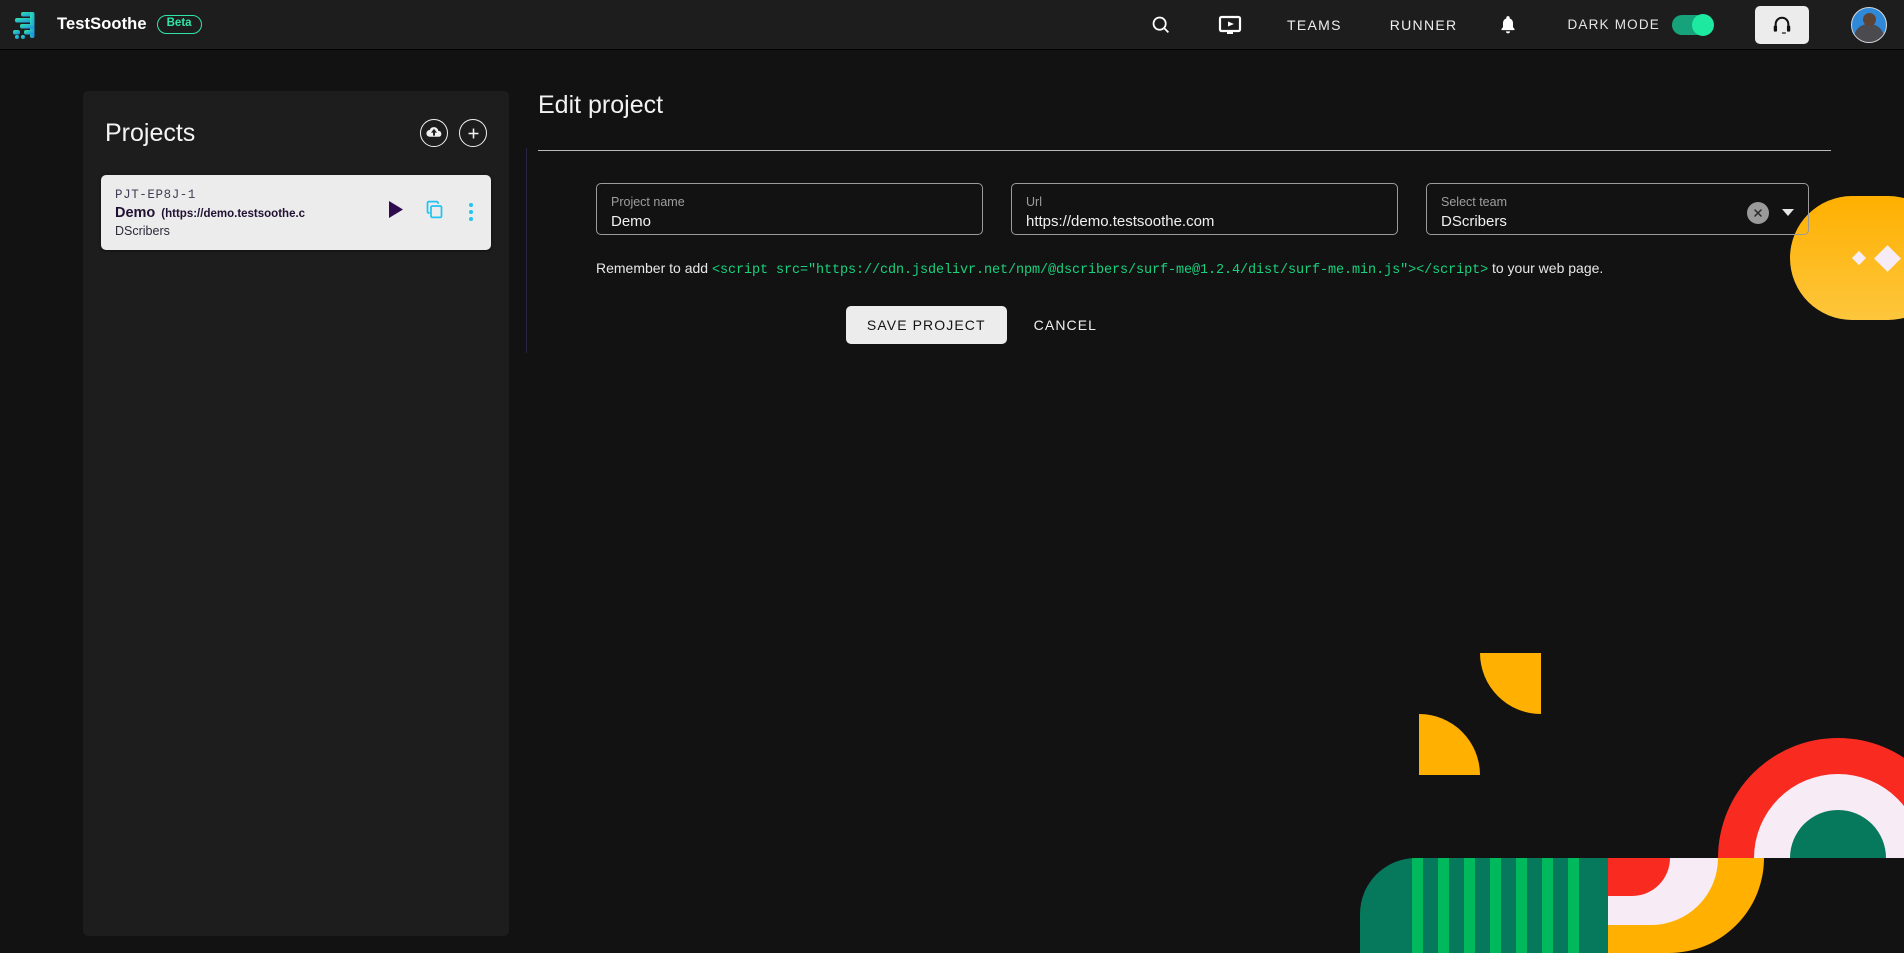  What do you see at coordinates (1546, 268) in the screenshot?
I see `script-hint-suffix: to your web page.` at bounding box center [1546, 268].